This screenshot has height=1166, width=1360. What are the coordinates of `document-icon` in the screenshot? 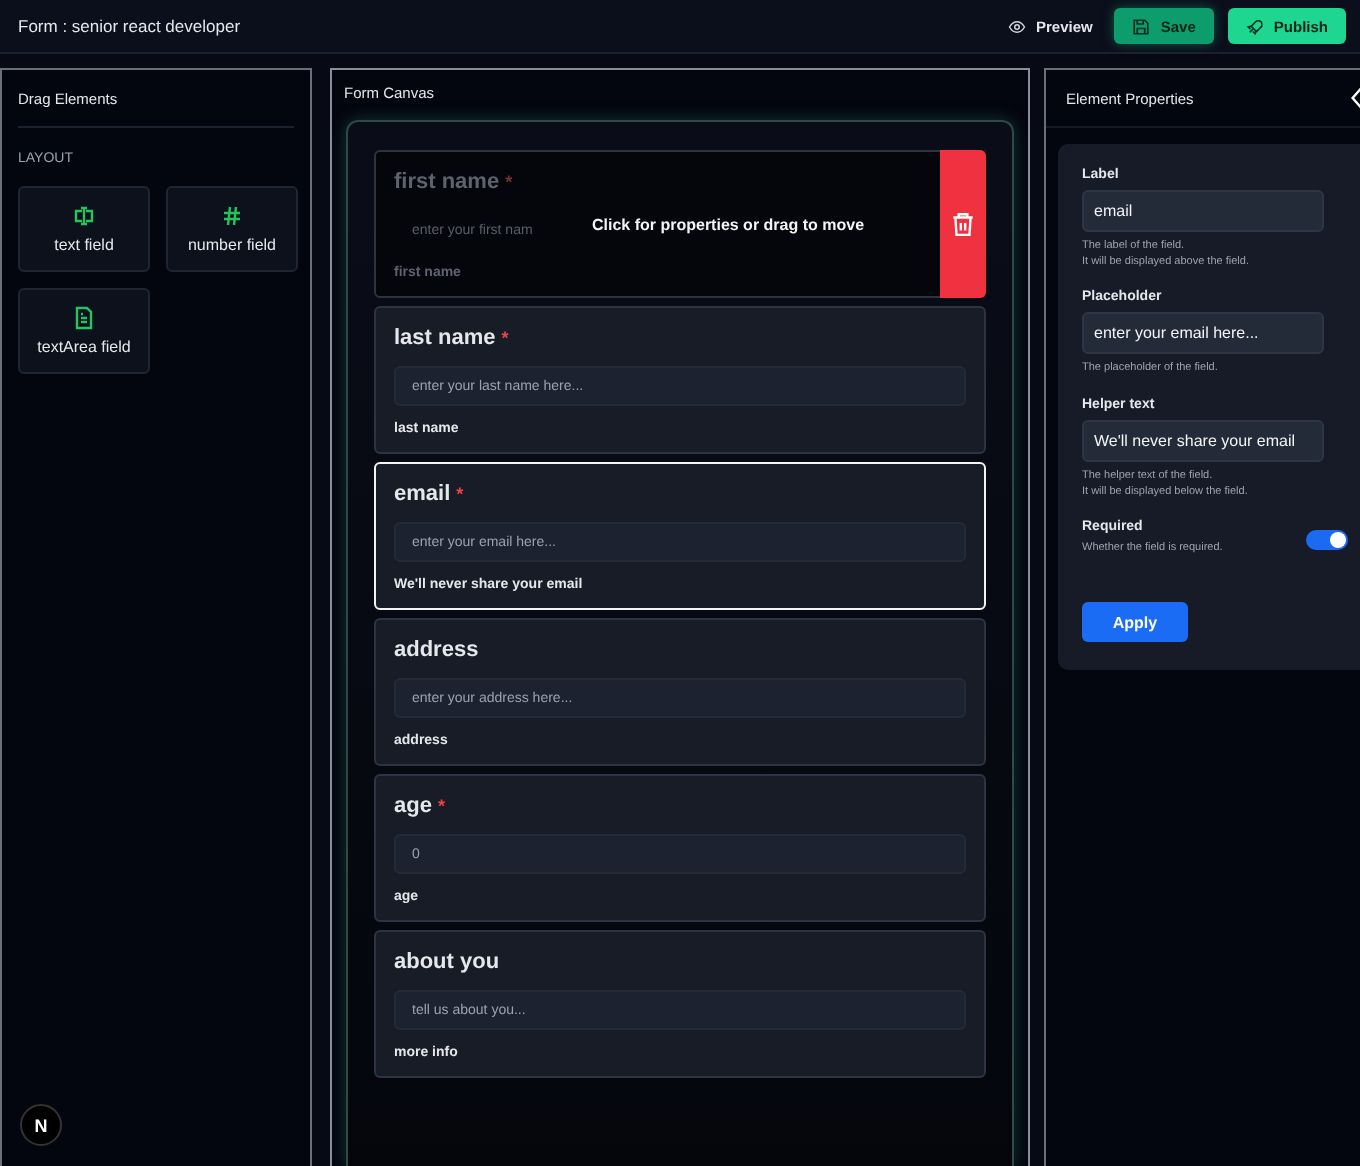 It's located at (84, 318).